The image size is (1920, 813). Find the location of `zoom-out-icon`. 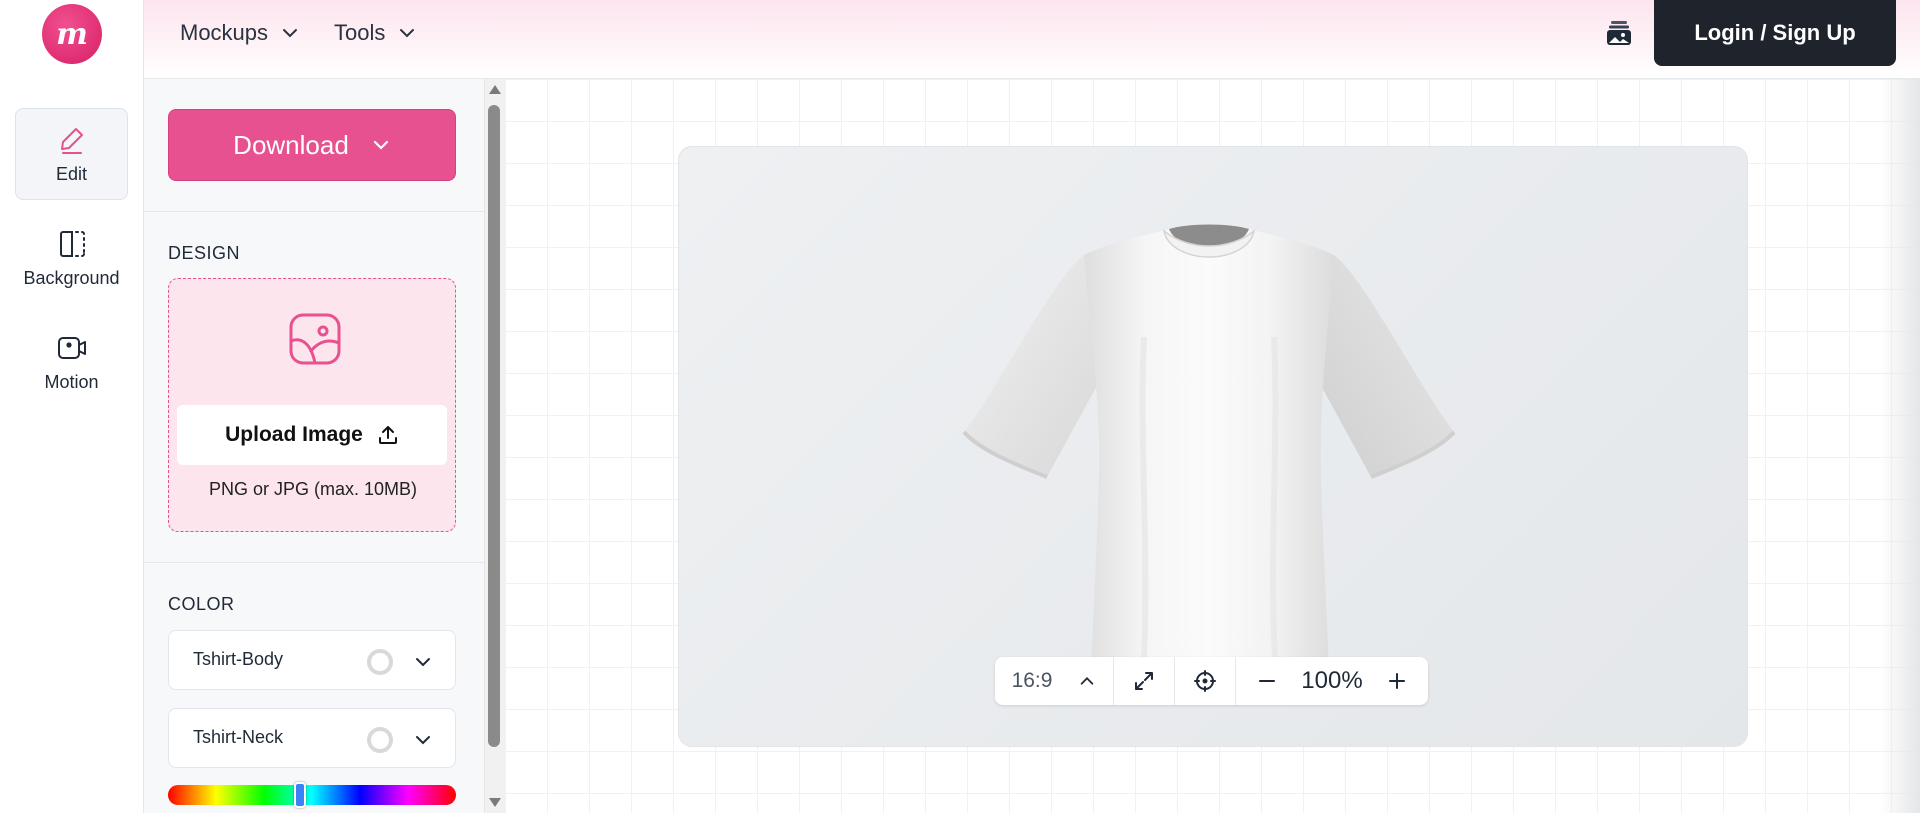

zoom-out-icon is located at coordinates (1267, 681).